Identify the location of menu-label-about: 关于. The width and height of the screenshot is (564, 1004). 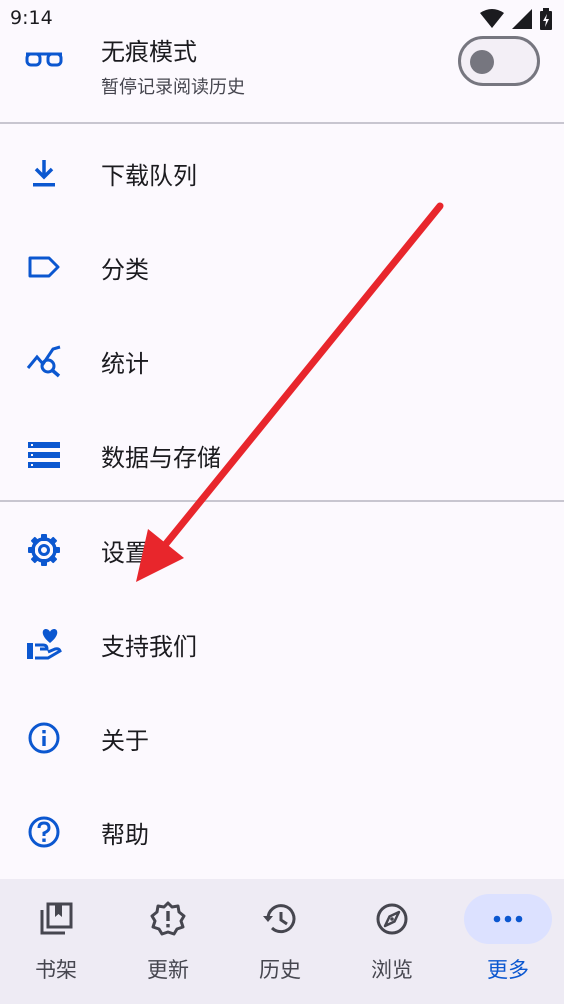
(125, 740).